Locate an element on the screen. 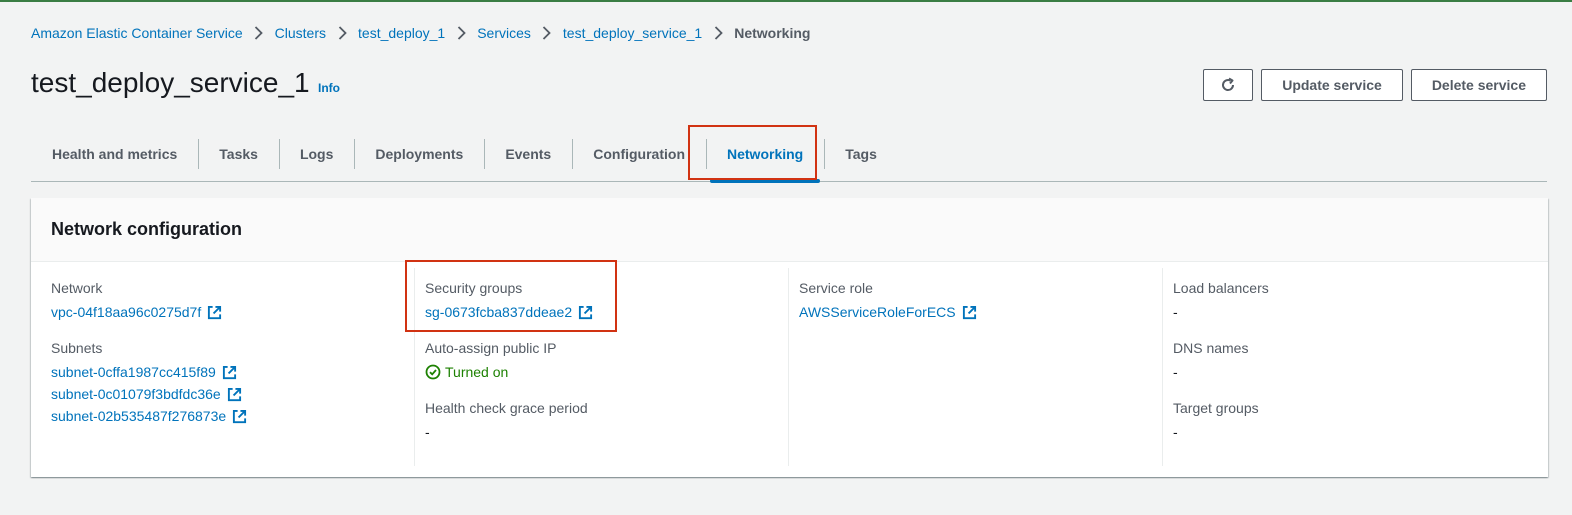 This screenshot has width=1572, height=515. breadcrumb-cluster: test_deploy_1 is located at coordinates (401, 33).